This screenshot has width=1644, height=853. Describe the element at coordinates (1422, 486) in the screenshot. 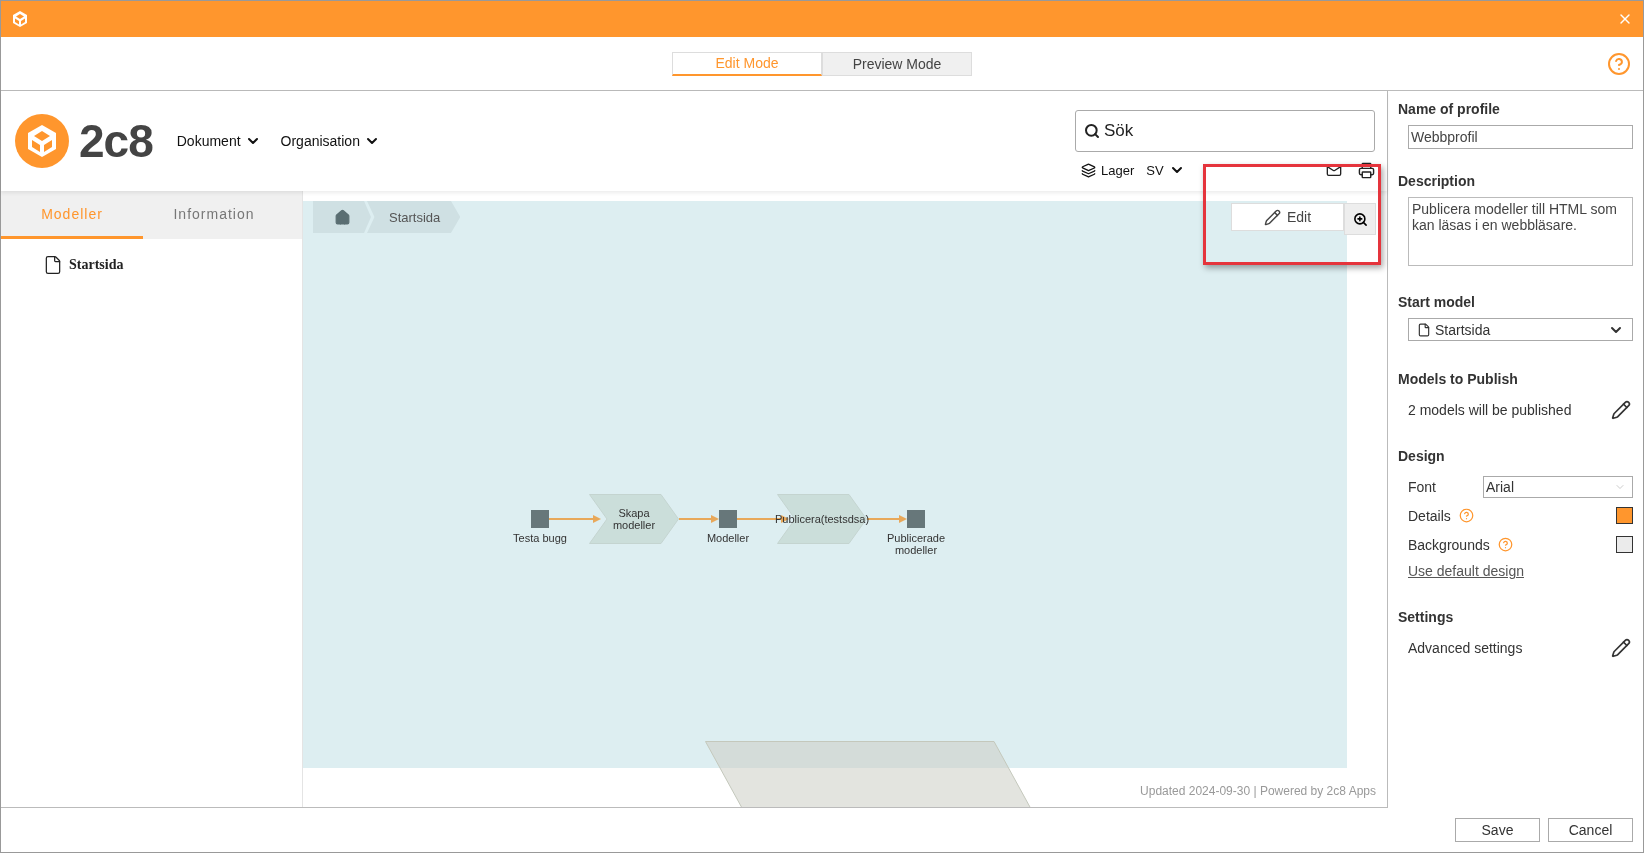

I see `font-label: Font` at that location.